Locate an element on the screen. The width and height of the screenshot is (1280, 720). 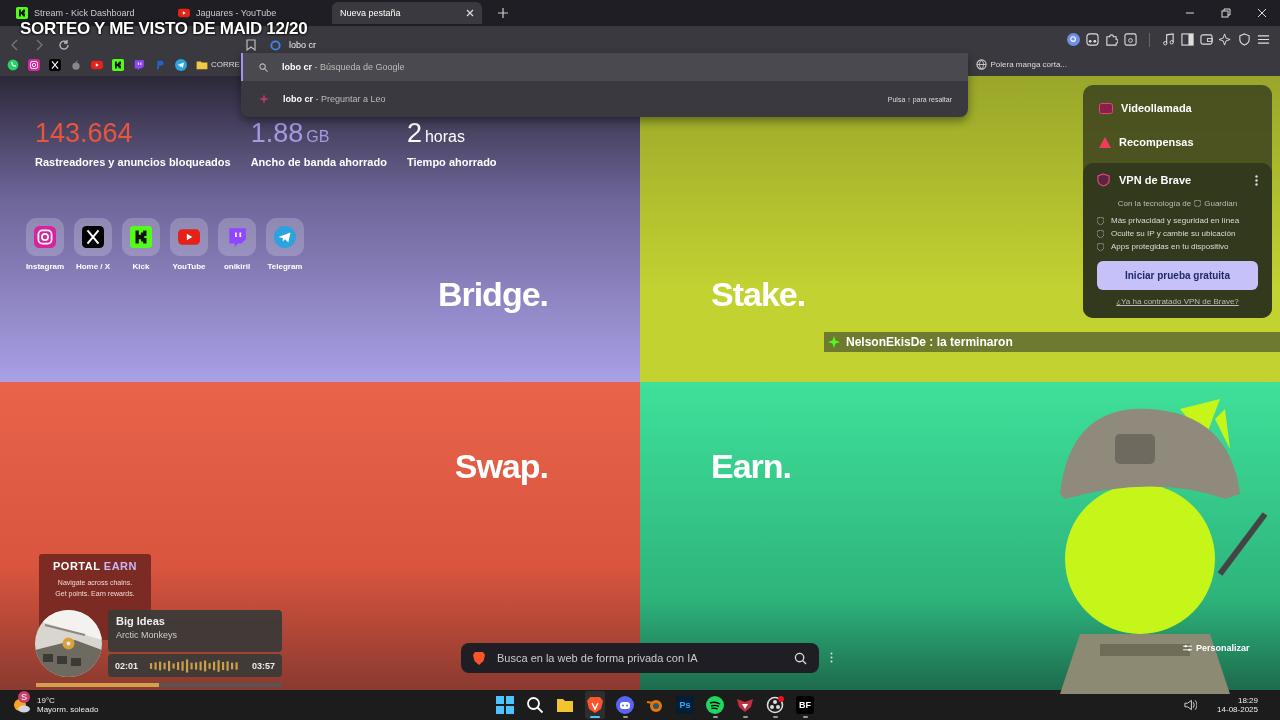
ps-icon: Ps is located at coordinates (685, 705).